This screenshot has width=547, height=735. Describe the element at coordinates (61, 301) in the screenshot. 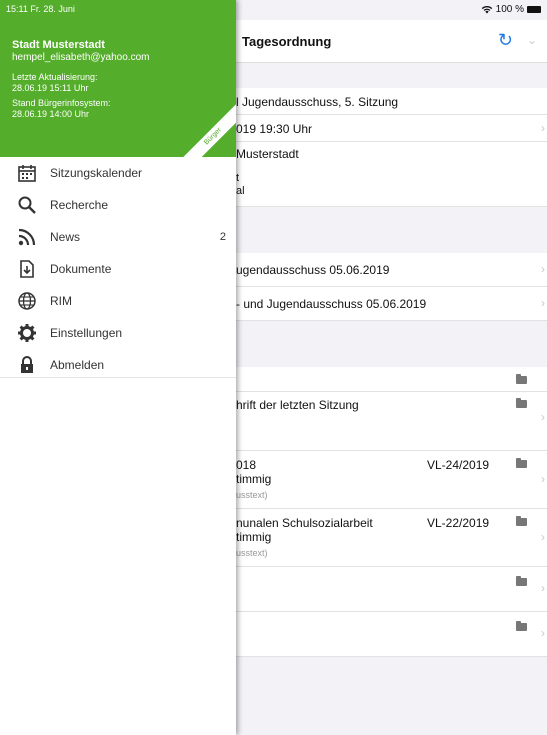

I see `menu-label: RIM` at that location.